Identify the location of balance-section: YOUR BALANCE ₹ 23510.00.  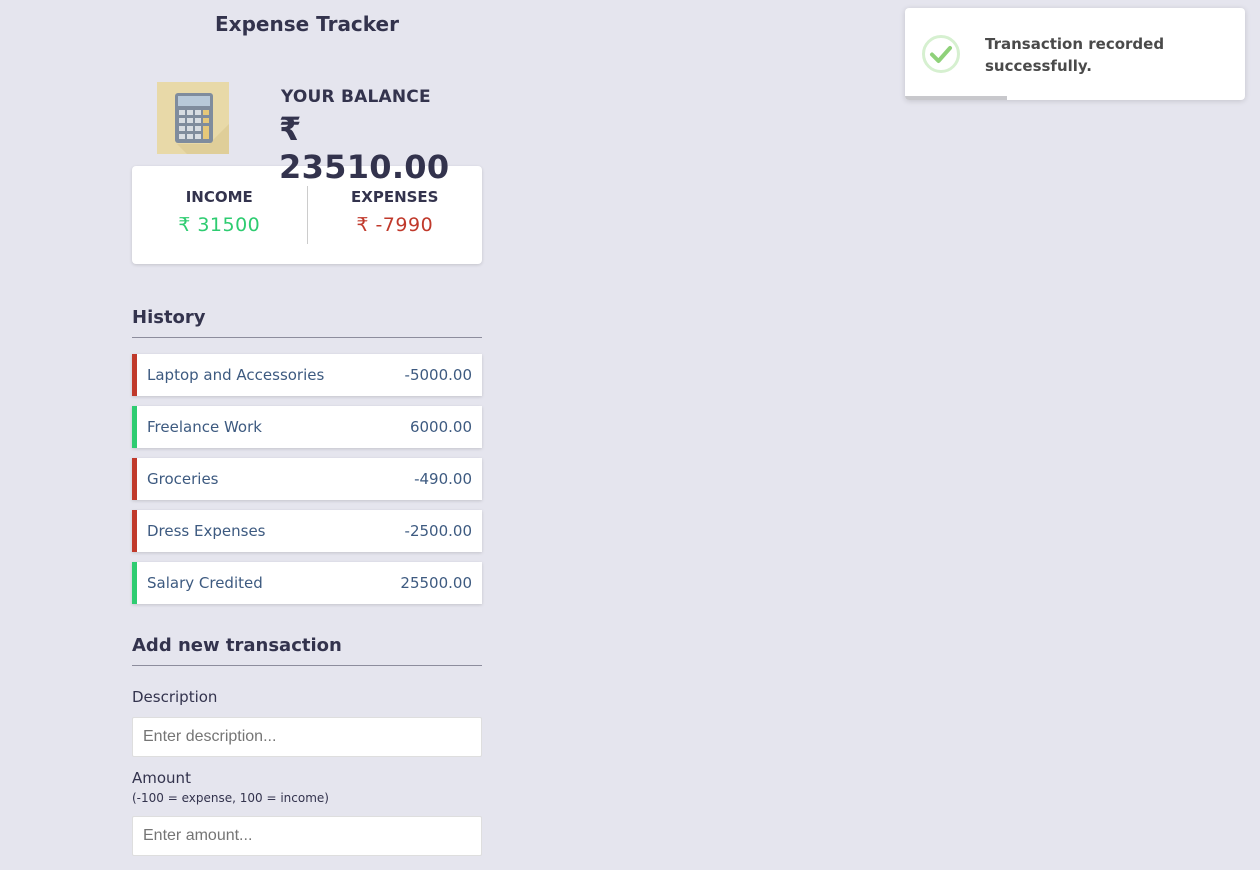
(307, 128).